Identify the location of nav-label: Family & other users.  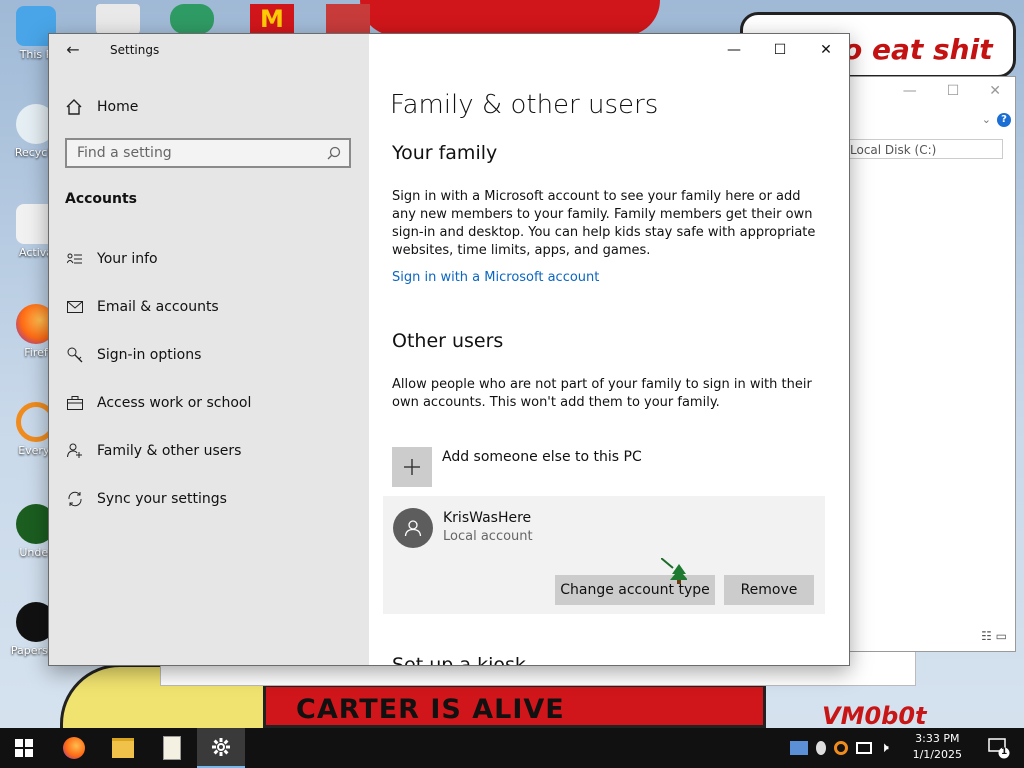
(169, 451).